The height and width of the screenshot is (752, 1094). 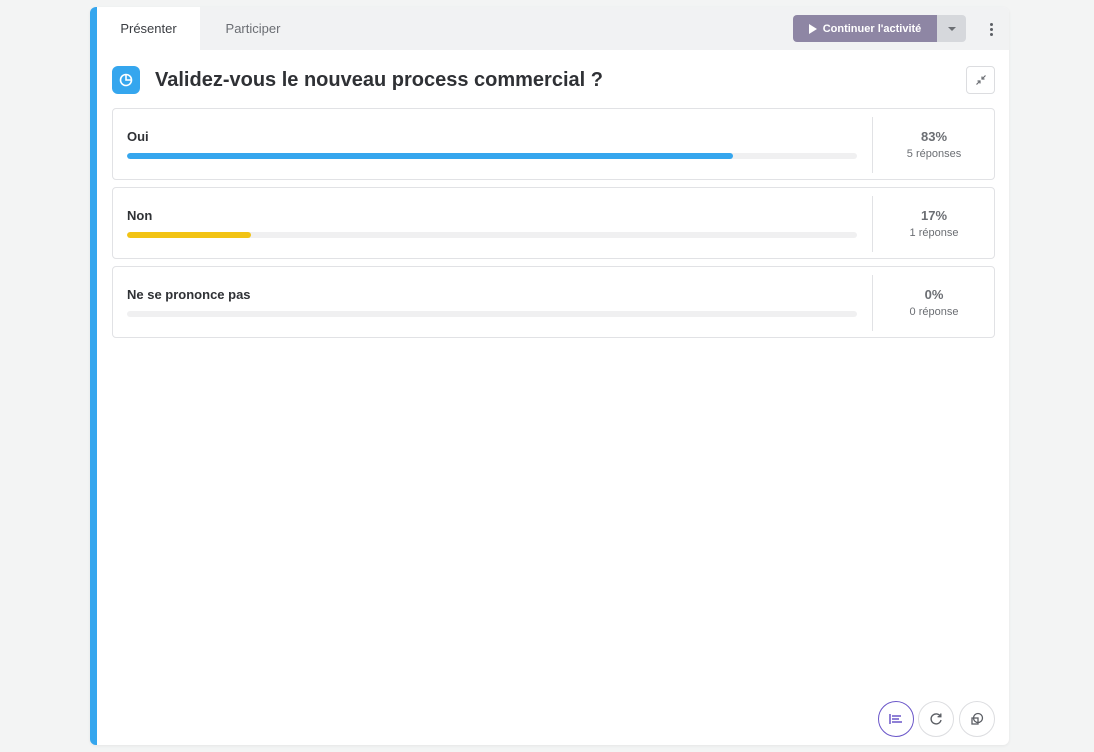 What do you see at coordinates (934, 215) in the screenshot?
I see `answer-percent: 17%` at bounding box center [934, 215].